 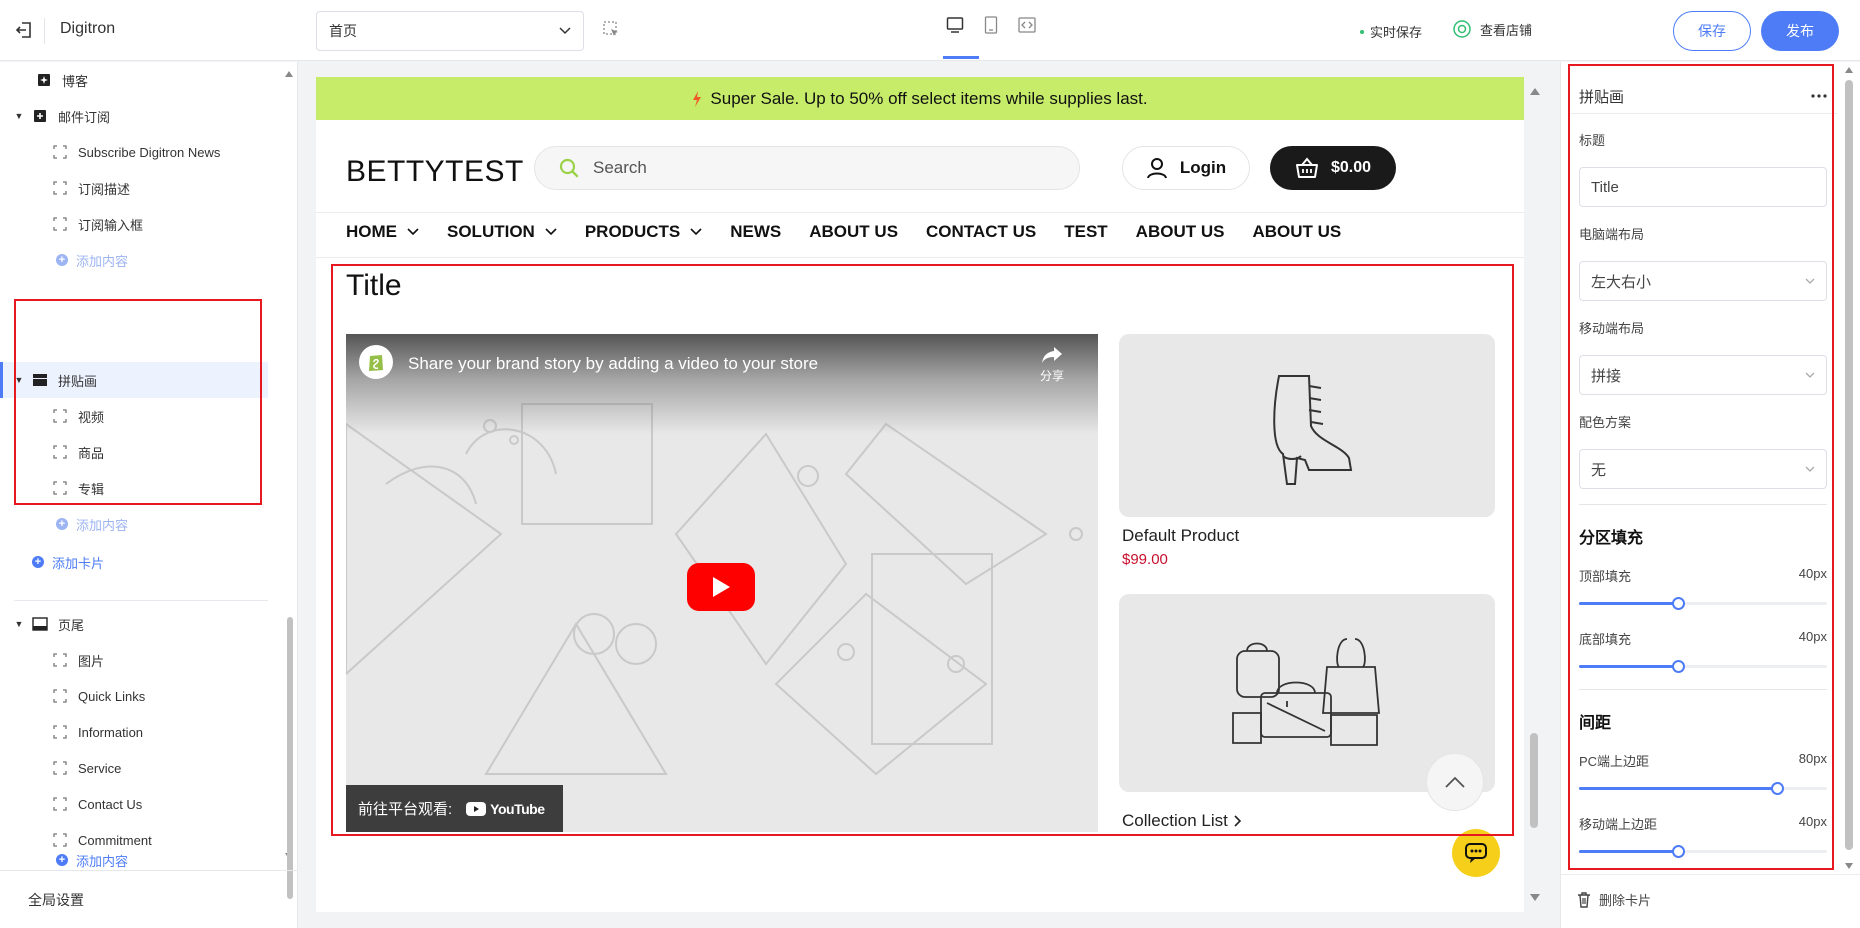 What do you see at coordinates (1534, 780) in the screenshot?
I see `preview-scroll-thumb` at bounding box center [1534, 780].